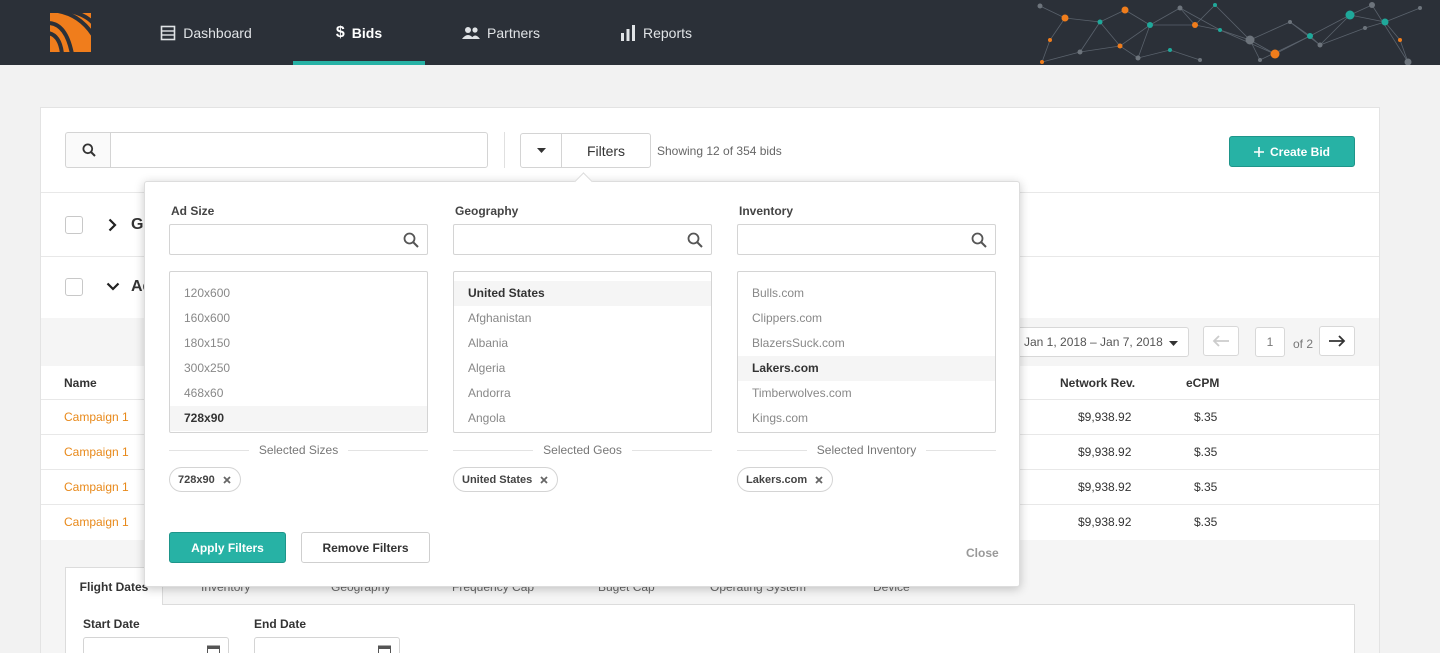 The image size is (1440, 653). What do you see at coordinates (582, 318) in the screenshot?
I see `list-item: Afghanistan` at bounding box center [582, 318].